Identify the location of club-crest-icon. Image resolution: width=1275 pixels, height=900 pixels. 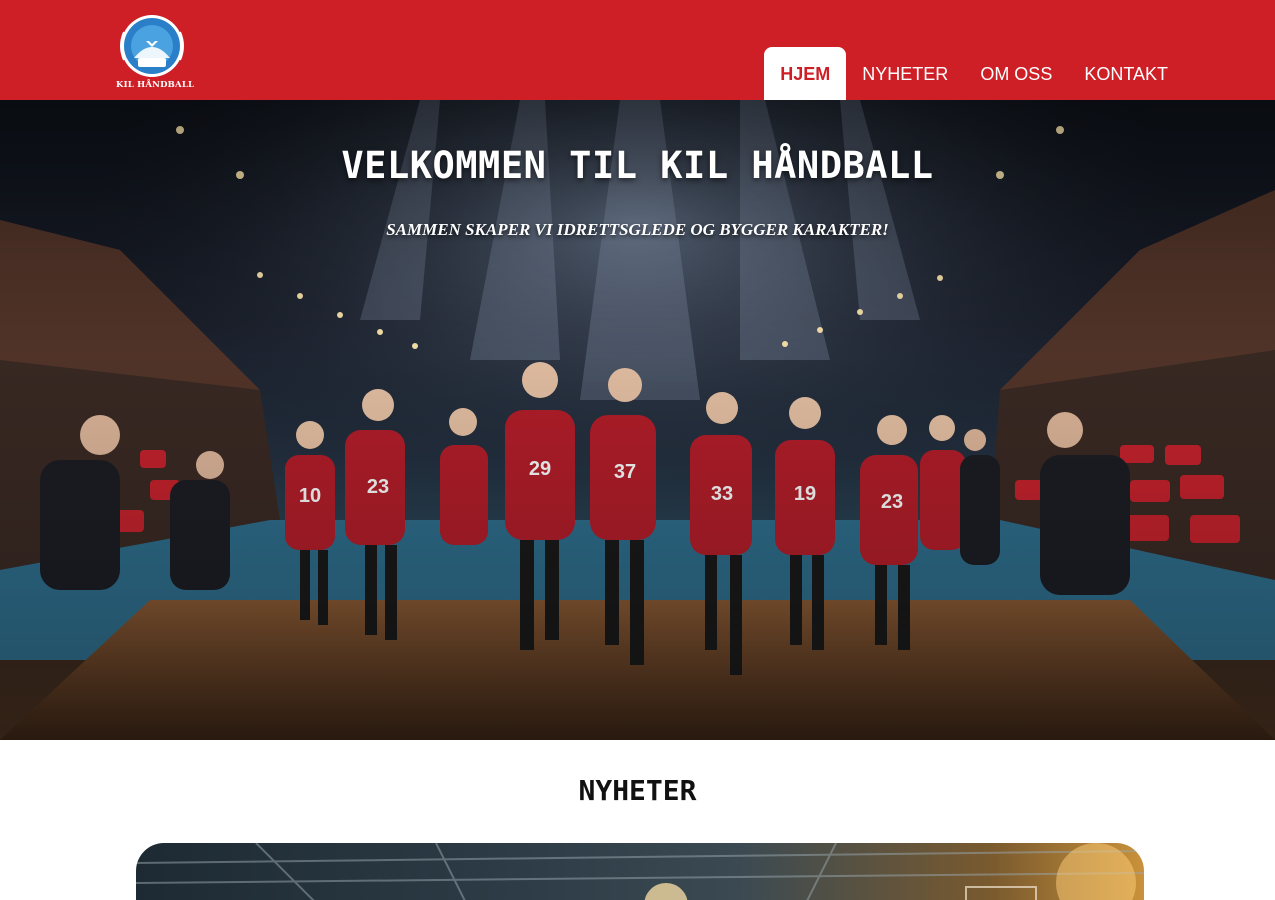
(152, 46).